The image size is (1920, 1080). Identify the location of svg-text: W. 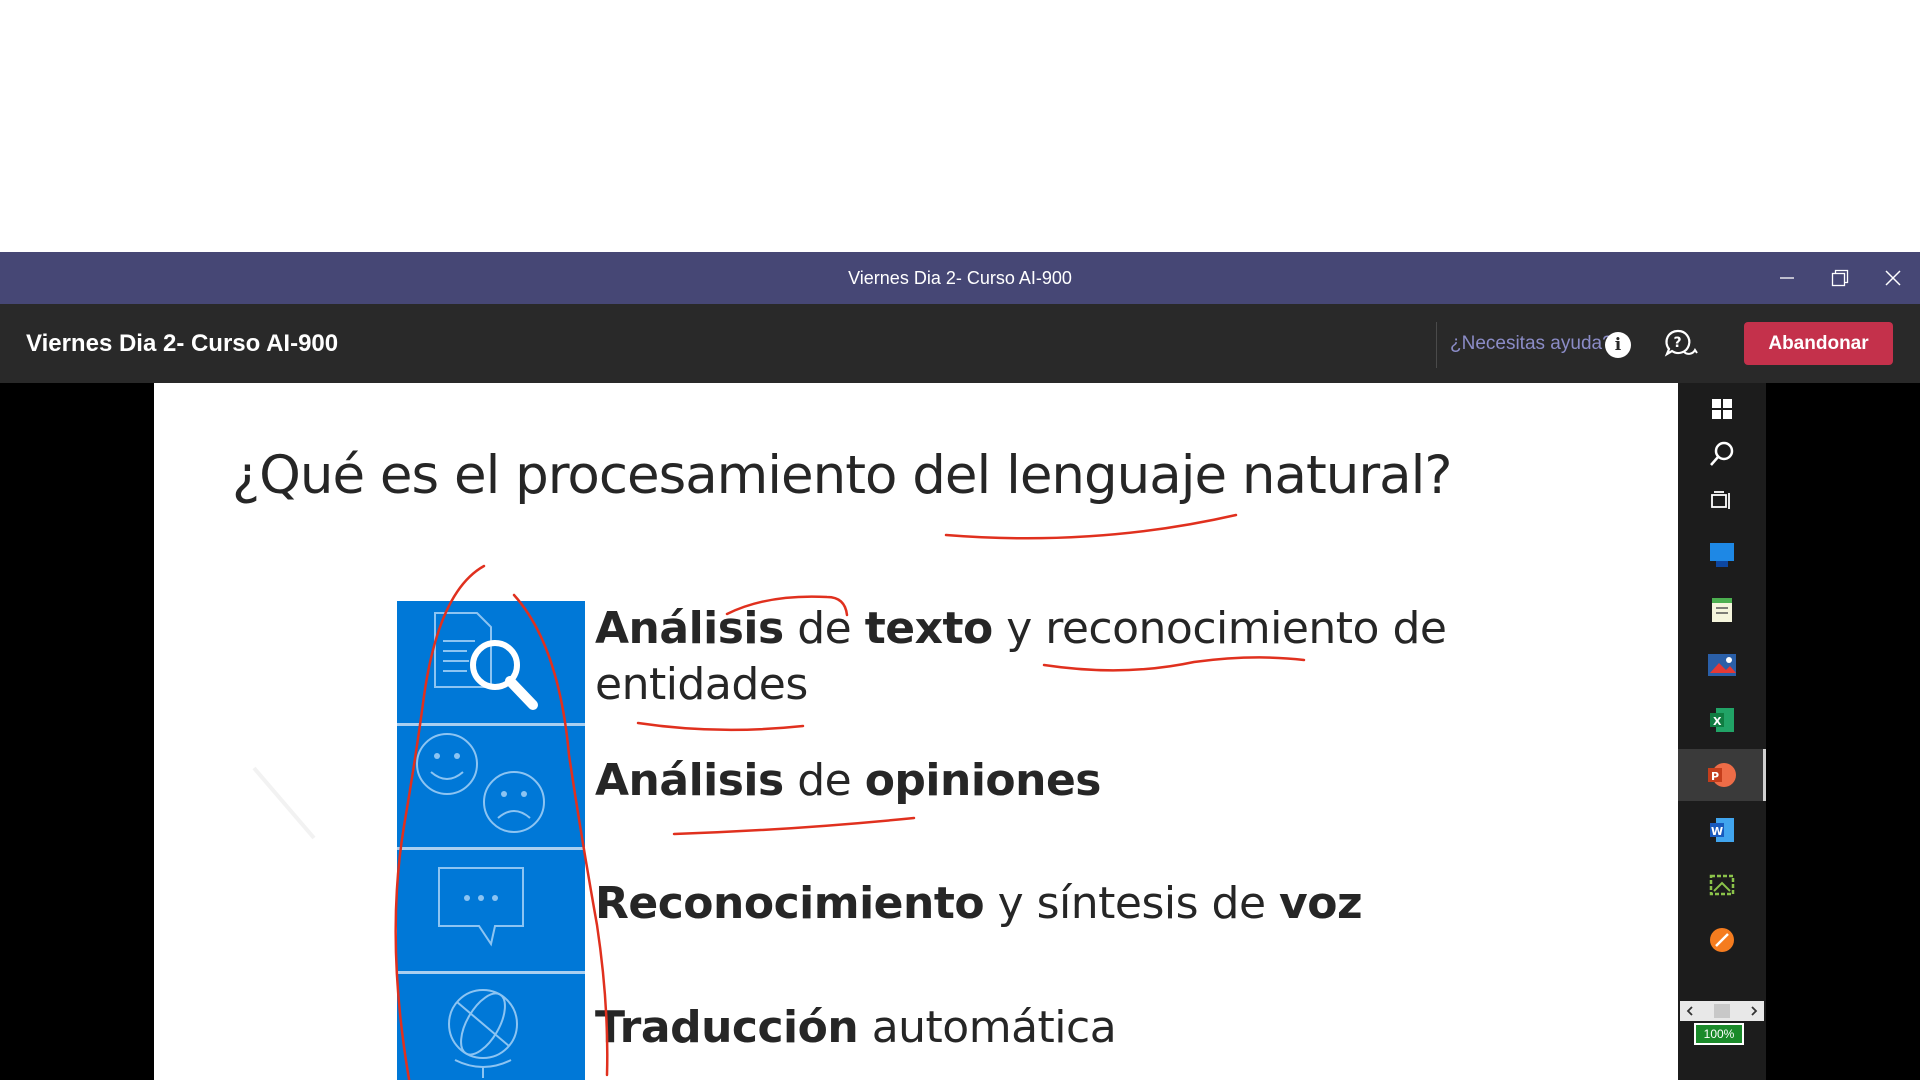
(1717, 831).